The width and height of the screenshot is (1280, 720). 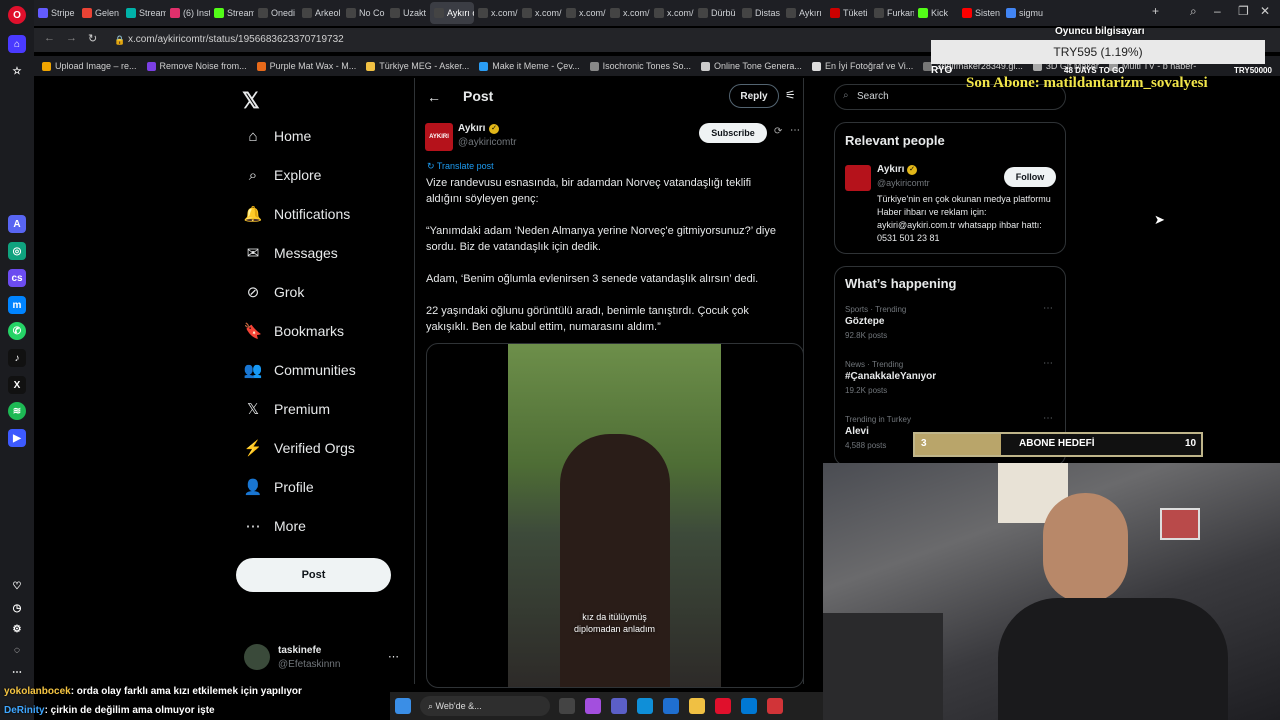 I want to click on x-logo-icon: 𝕏, so click(x=251, y=101).